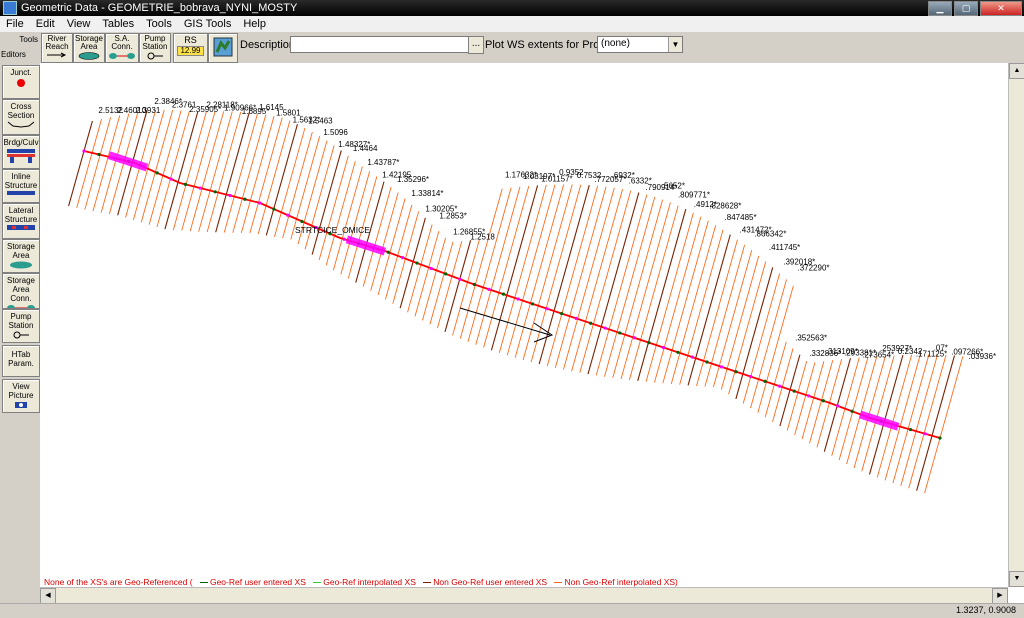 This screenshot has height=618, width=1024. I want to click on maximize-button: ▢, so click(966, 8).